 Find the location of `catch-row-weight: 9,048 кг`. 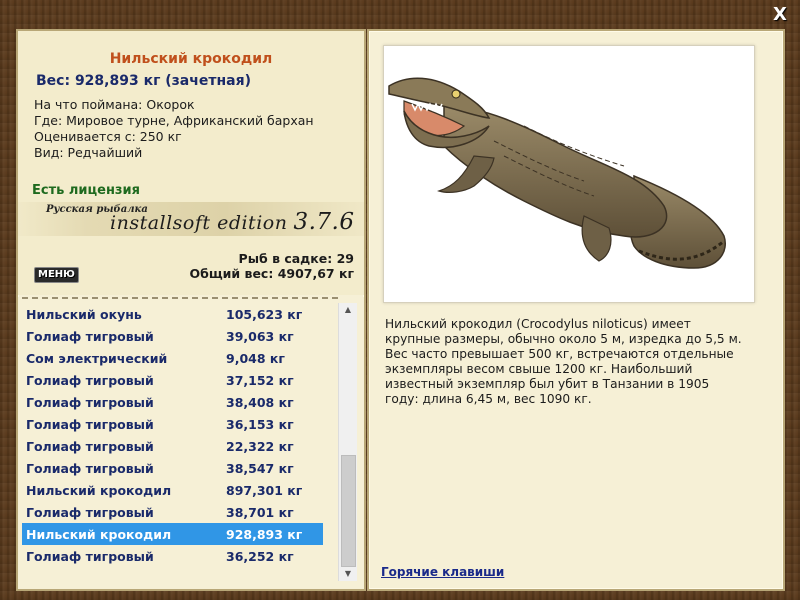

catch-row-weight: 9,048 кг is located at coordinates (255, 358).